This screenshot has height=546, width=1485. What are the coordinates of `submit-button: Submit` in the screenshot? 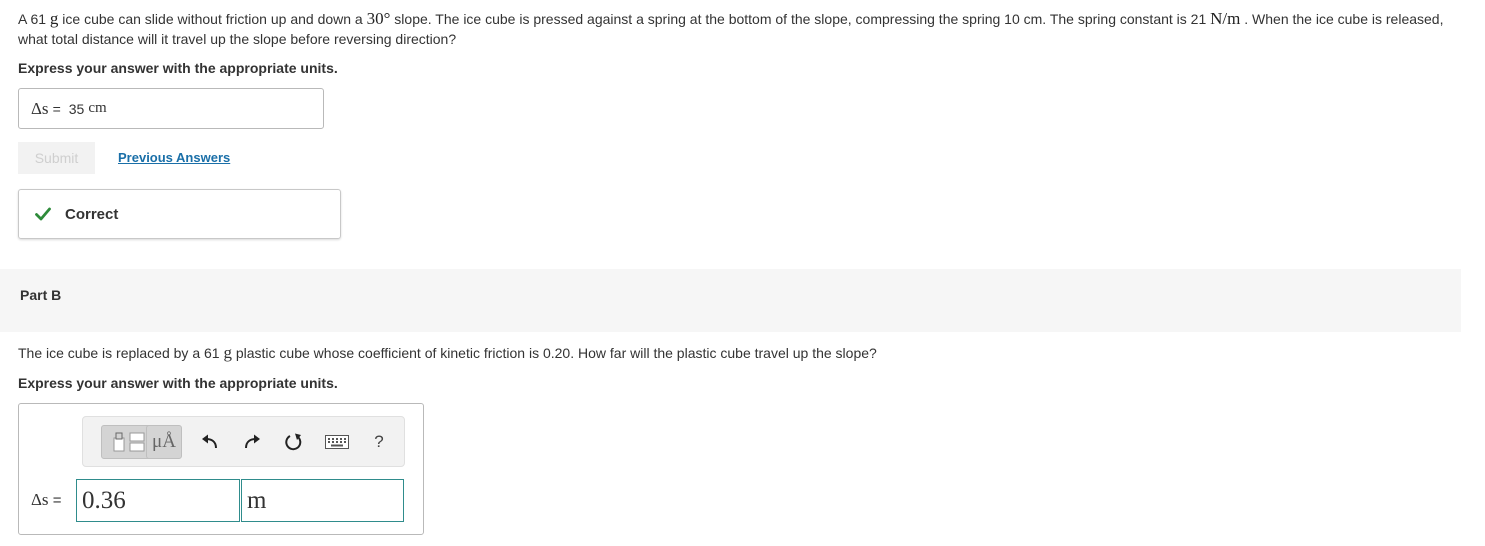 It's located at (56, 158).